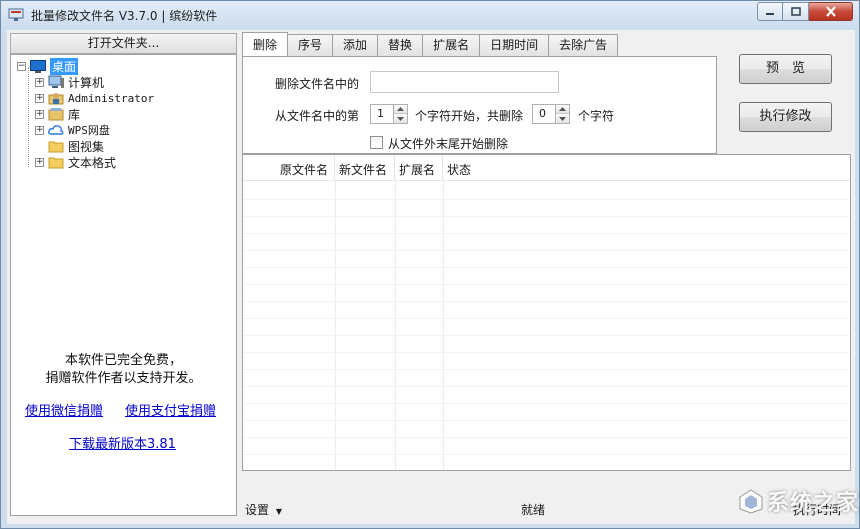  I want to click on reverse-delete-checkbox, so click(376, 142).